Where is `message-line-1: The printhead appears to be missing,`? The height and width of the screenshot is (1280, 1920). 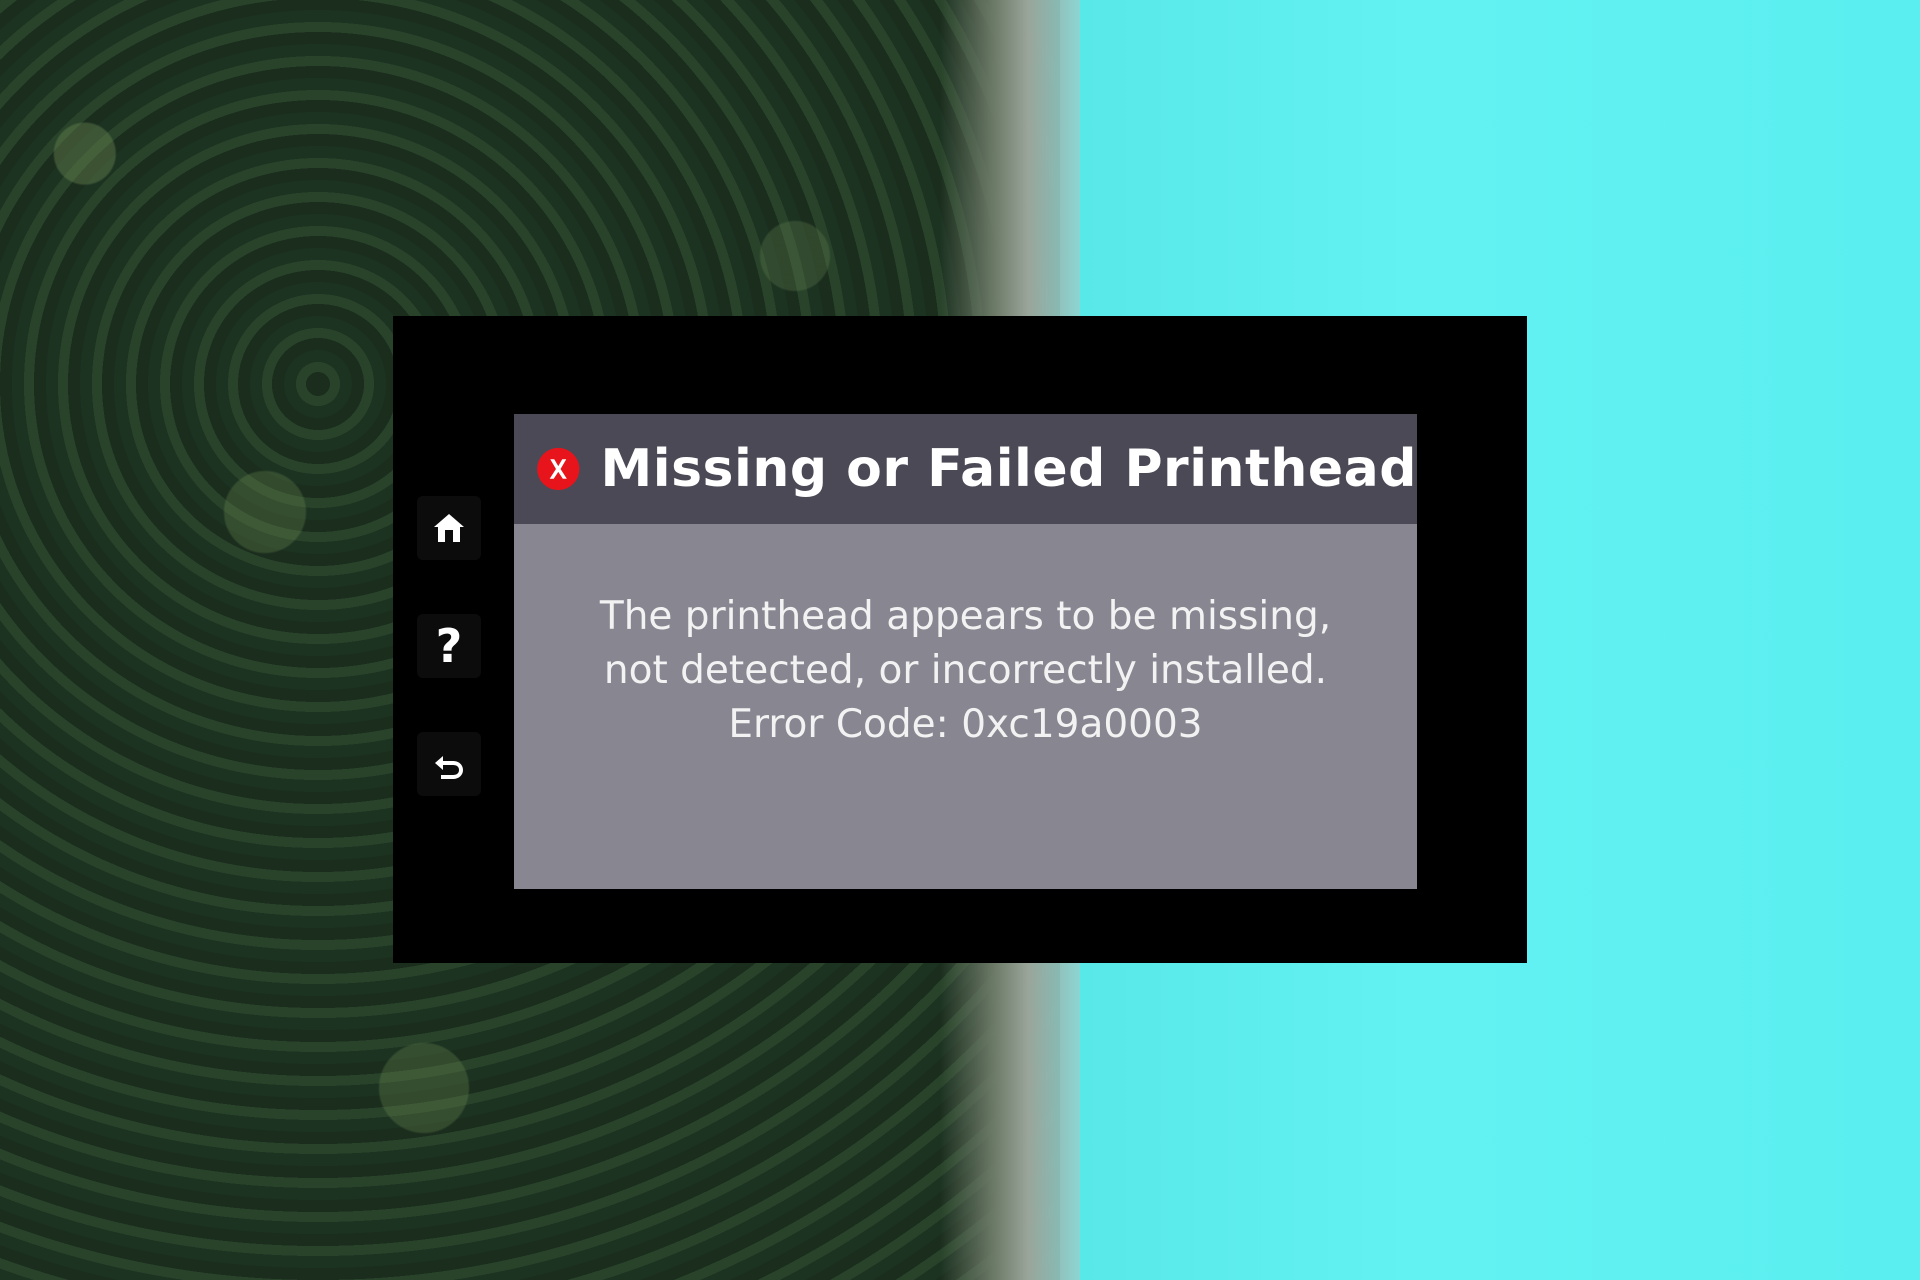
message-line-1: The printhead appears to be missing, is located at coordinates (965, 616).